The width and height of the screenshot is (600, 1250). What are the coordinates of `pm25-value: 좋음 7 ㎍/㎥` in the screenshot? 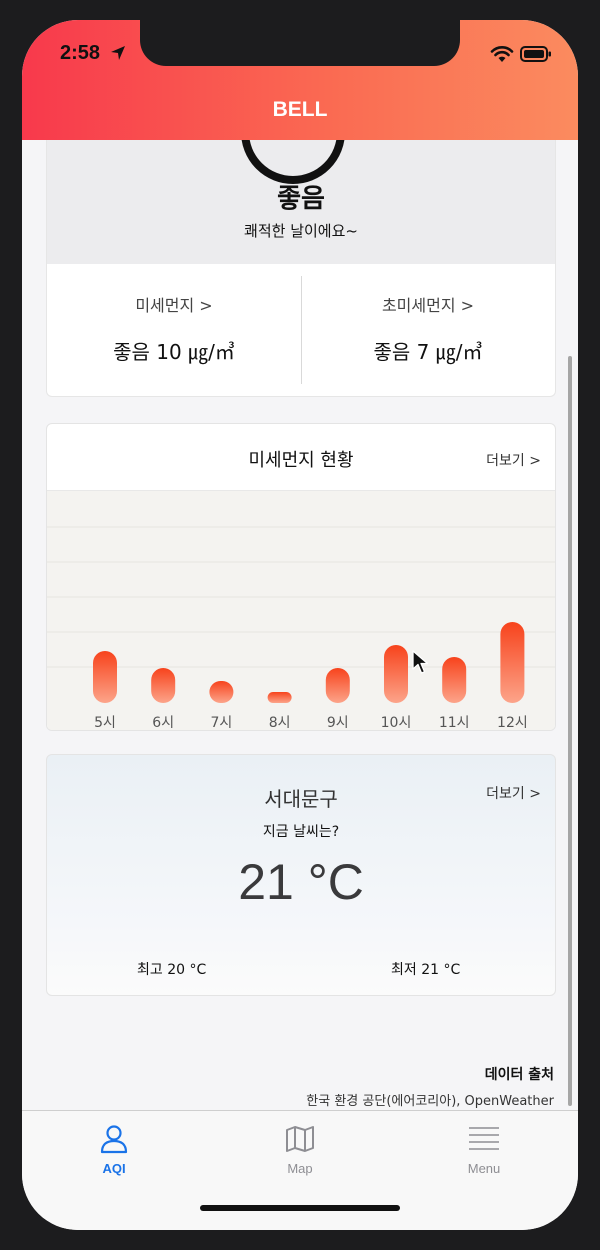 It's located at (428, 352).